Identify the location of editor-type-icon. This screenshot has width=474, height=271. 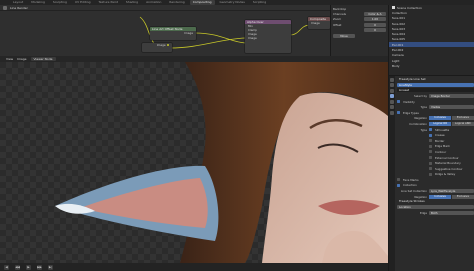
(5, 7).